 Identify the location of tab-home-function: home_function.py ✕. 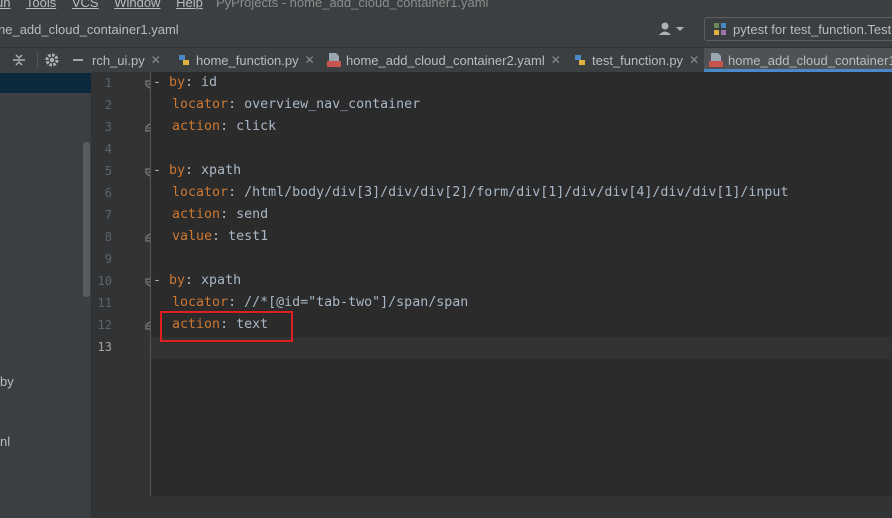
(248, 60).